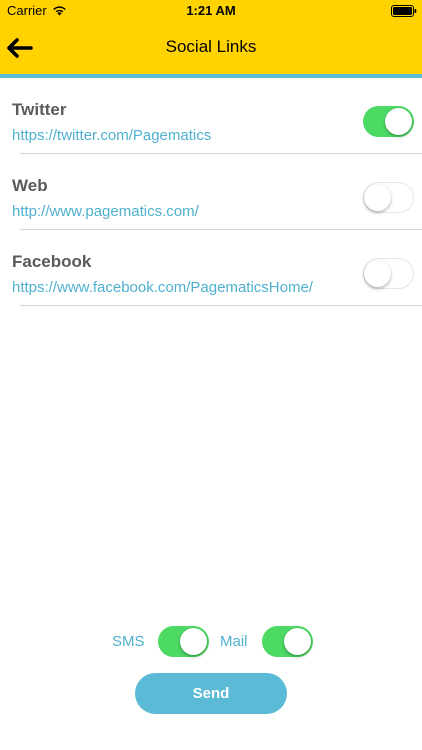 Image resolution: width=422 pixels, height=750 pixels. What do you see at coordinates (221, 305) in the screenshot?
I see `divider` at bounding box center [221, 305].